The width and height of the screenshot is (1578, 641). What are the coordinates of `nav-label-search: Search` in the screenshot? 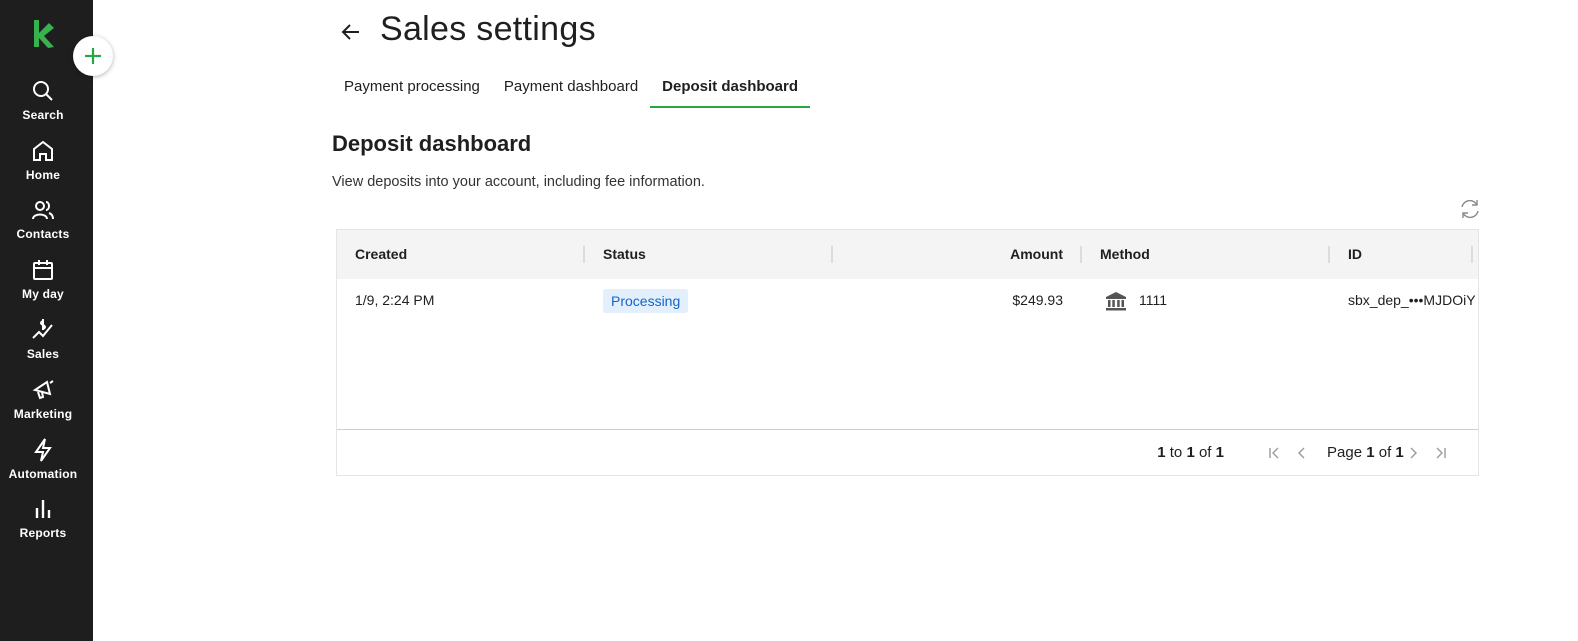 It's located at (43, 115).